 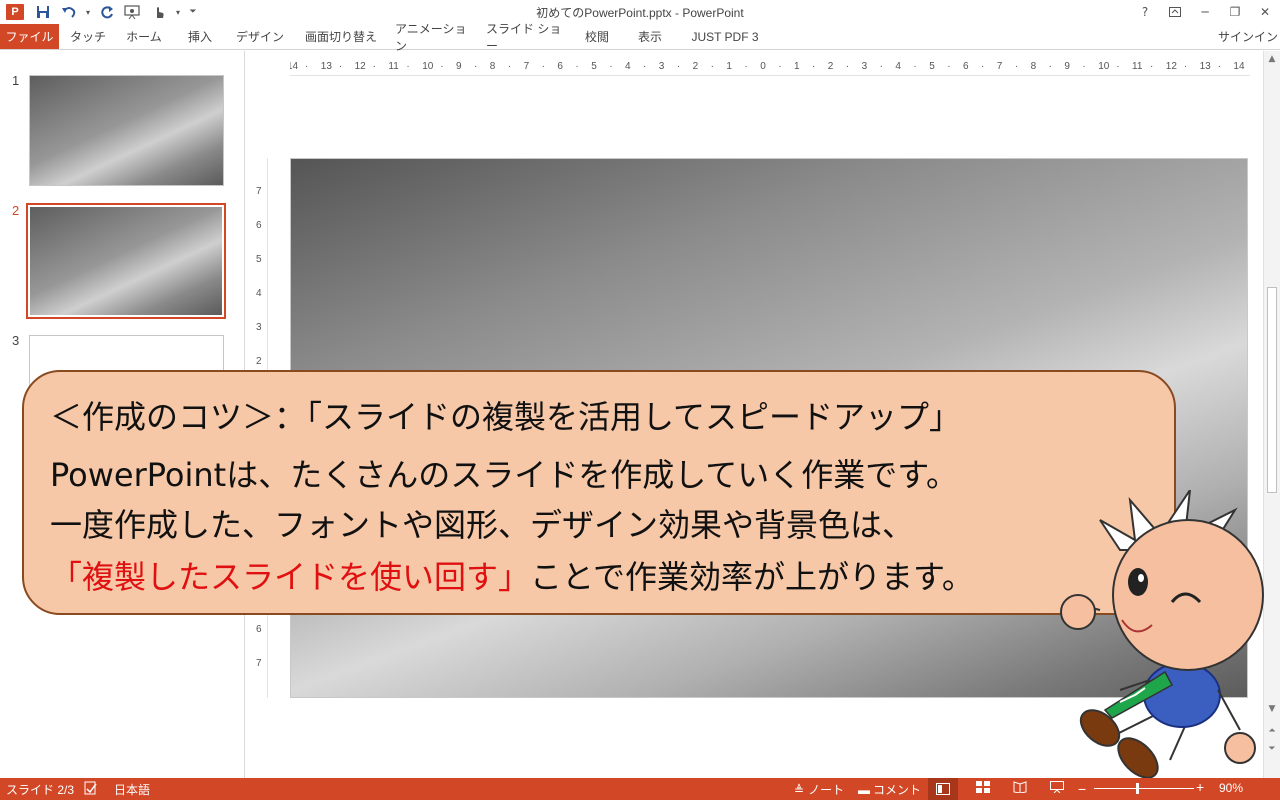 I want to click on ruler-label: 1, so click(x=797, y=66).